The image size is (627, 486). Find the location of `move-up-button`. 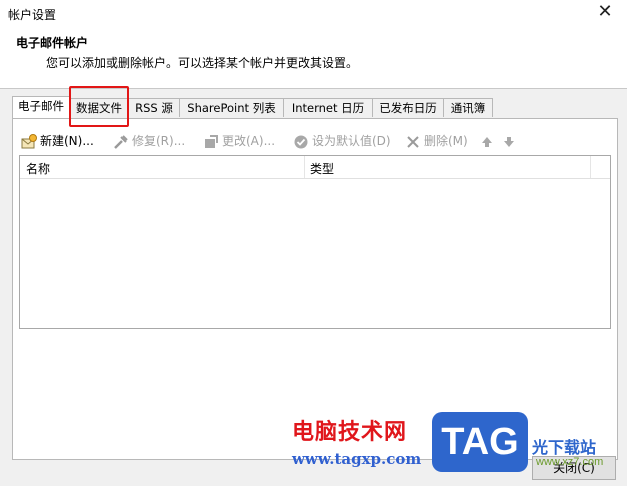

move-up-button is located at coordinates (488, 141).